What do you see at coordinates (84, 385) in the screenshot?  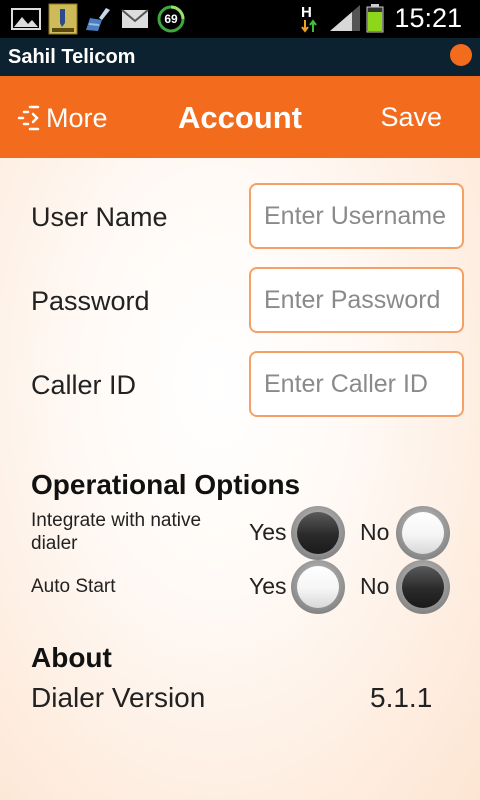 I see `caller-id-label: Caller ID` at bounding box center [84, 385].